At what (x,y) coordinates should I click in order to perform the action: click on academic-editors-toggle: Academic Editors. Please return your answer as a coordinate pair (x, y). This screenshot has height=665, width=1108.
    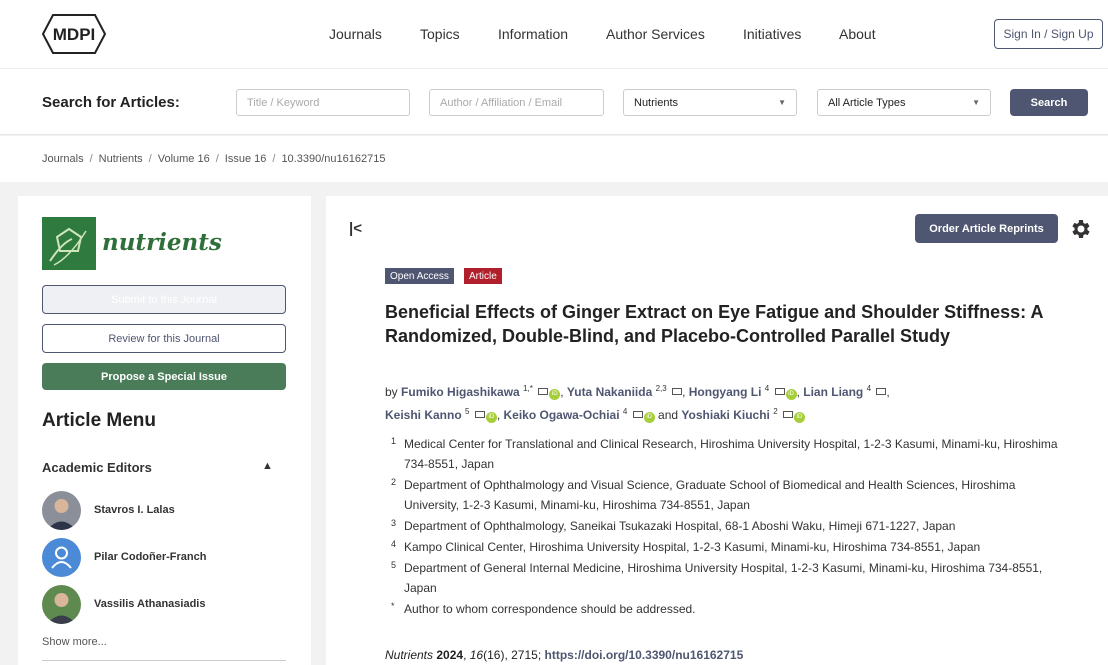
    Looking at the image, I should click on (97, 467).